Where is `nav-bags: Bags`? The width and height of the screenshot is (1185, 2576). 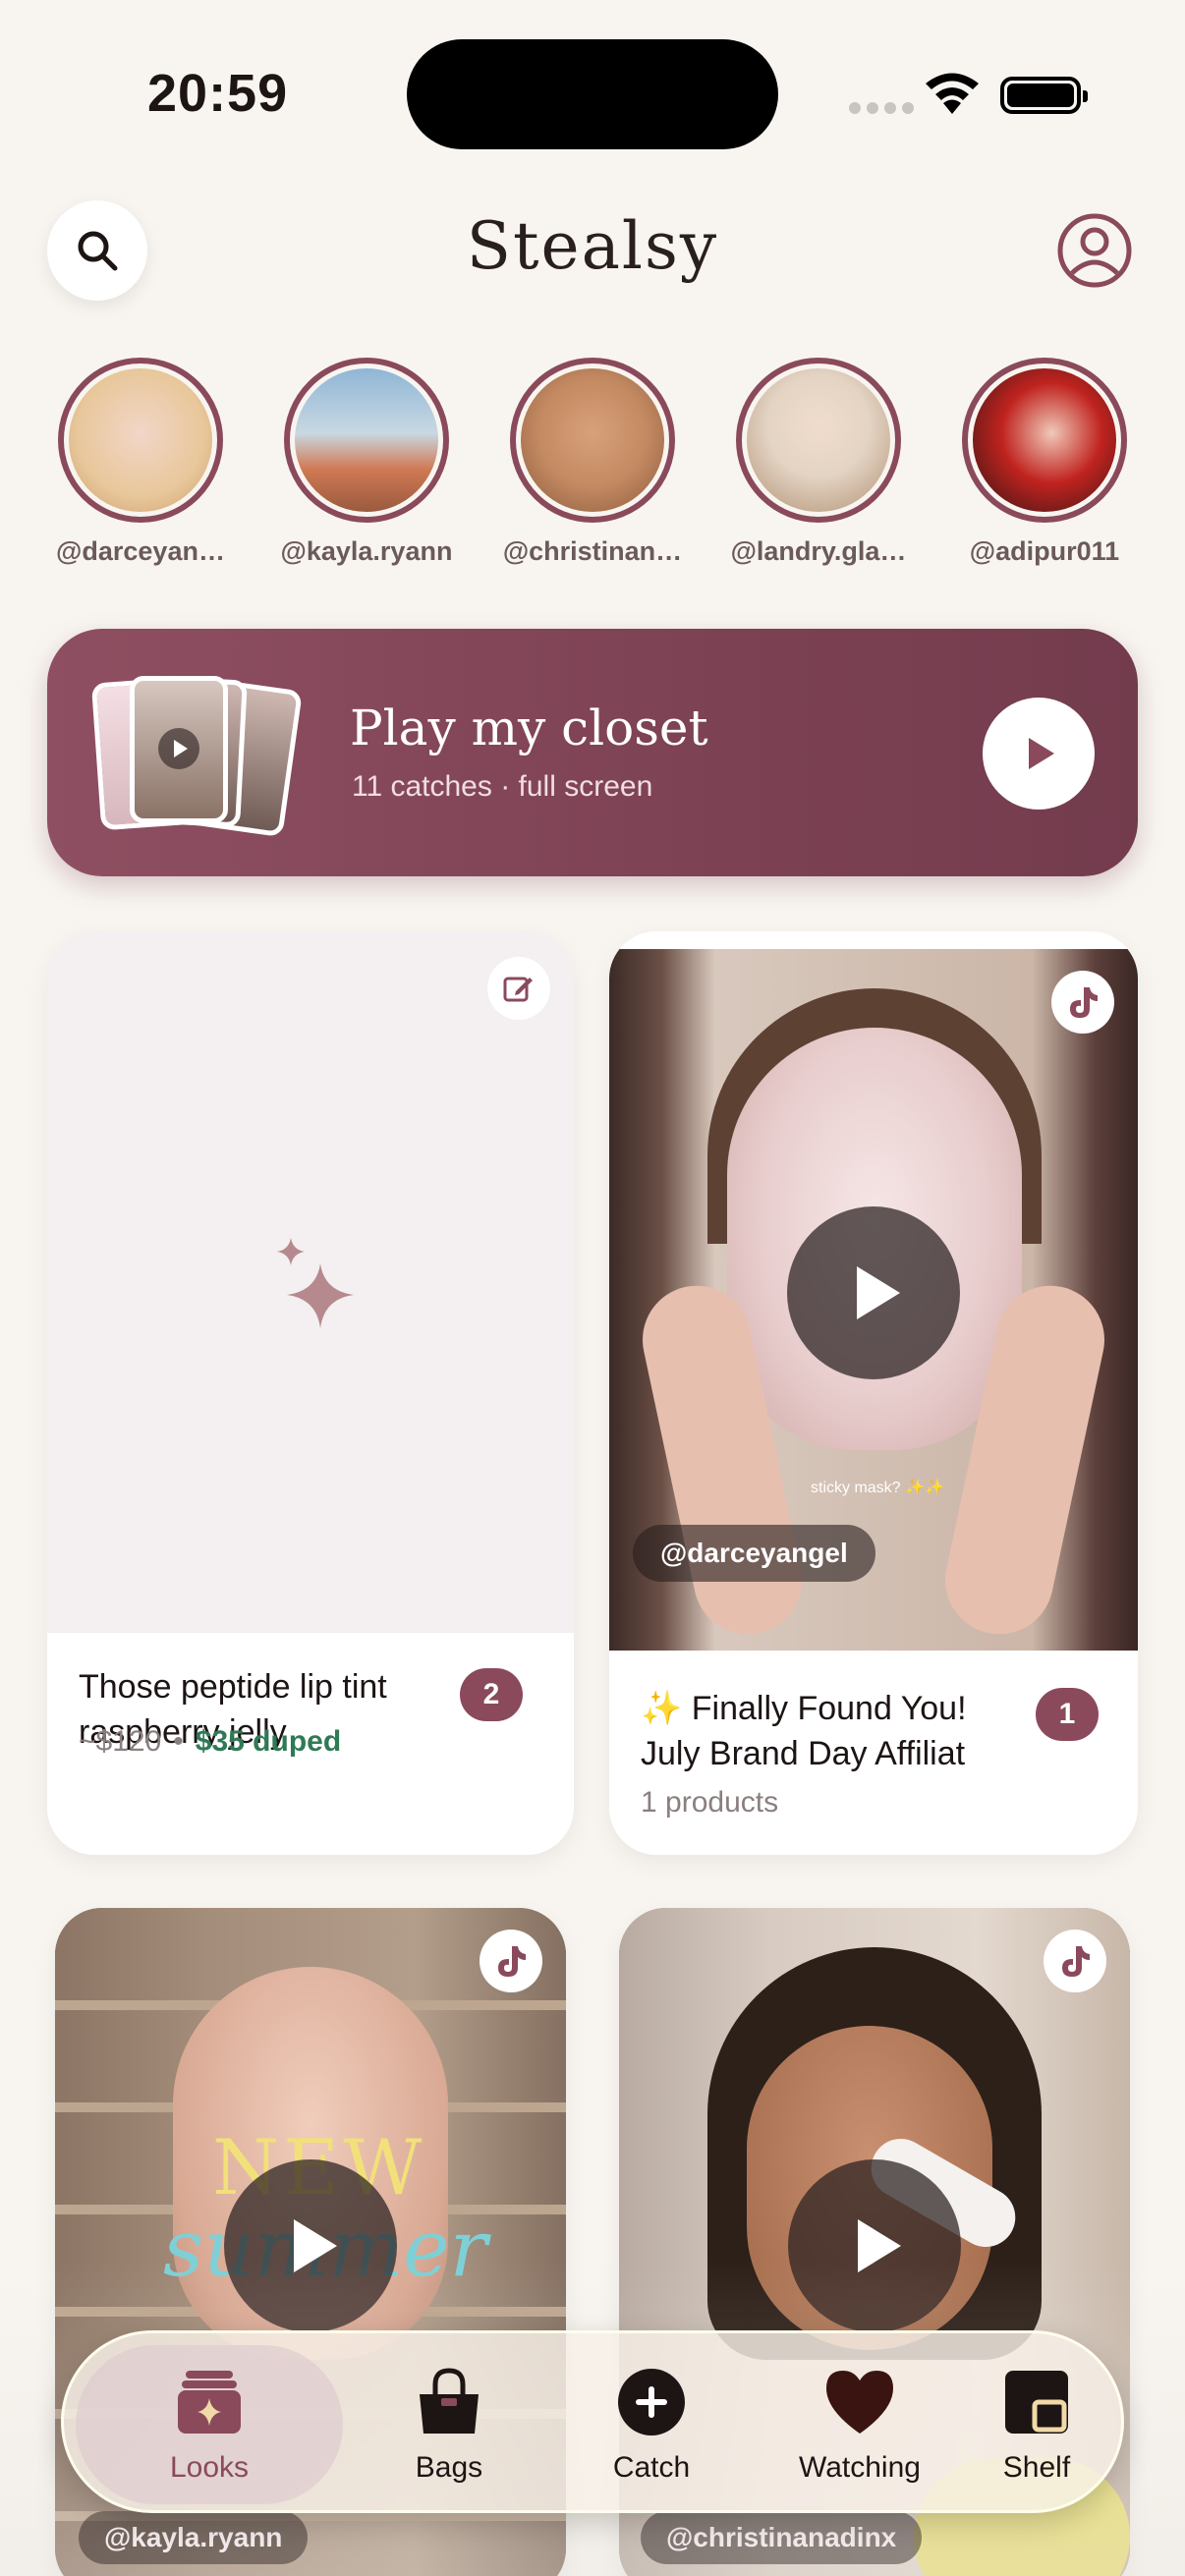
nav-bags: Bags is located at coordinates (449, 2424).